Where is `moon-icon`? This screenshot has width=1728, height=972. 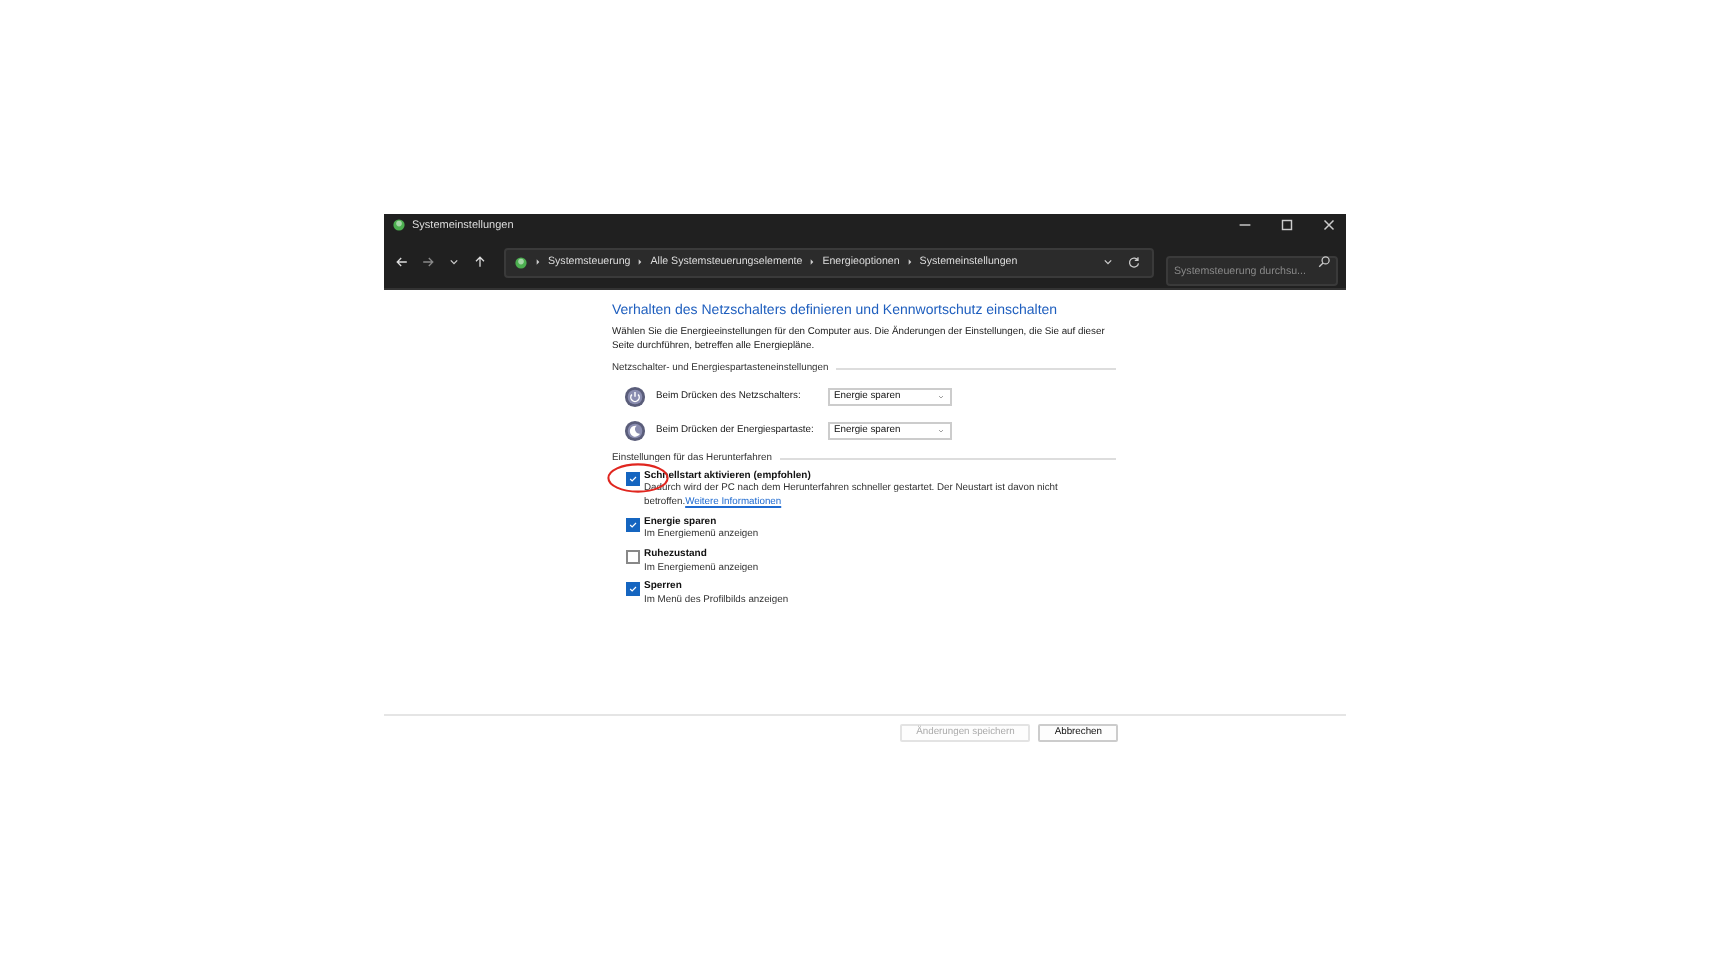
moon-icon is located at coordinates (635, 430).